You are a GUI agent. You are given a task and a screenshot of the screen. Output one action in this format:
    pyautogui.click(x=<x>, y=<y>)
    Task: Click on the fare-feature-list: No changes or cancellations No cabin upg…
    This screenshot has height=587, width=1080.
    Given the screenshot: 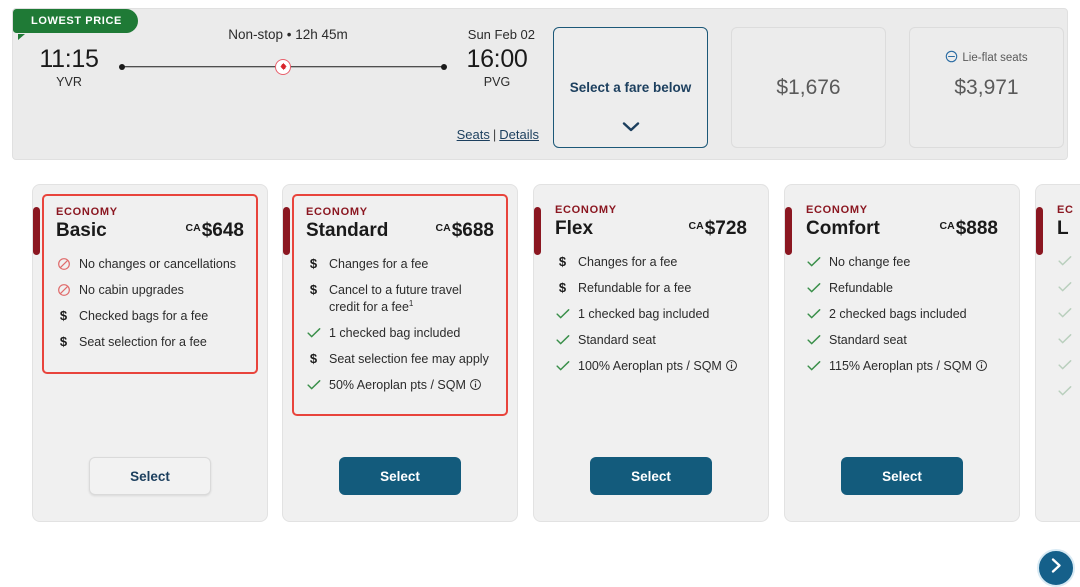 What is the action you would take?
    pyautogui.click(x=150, y=303)
    